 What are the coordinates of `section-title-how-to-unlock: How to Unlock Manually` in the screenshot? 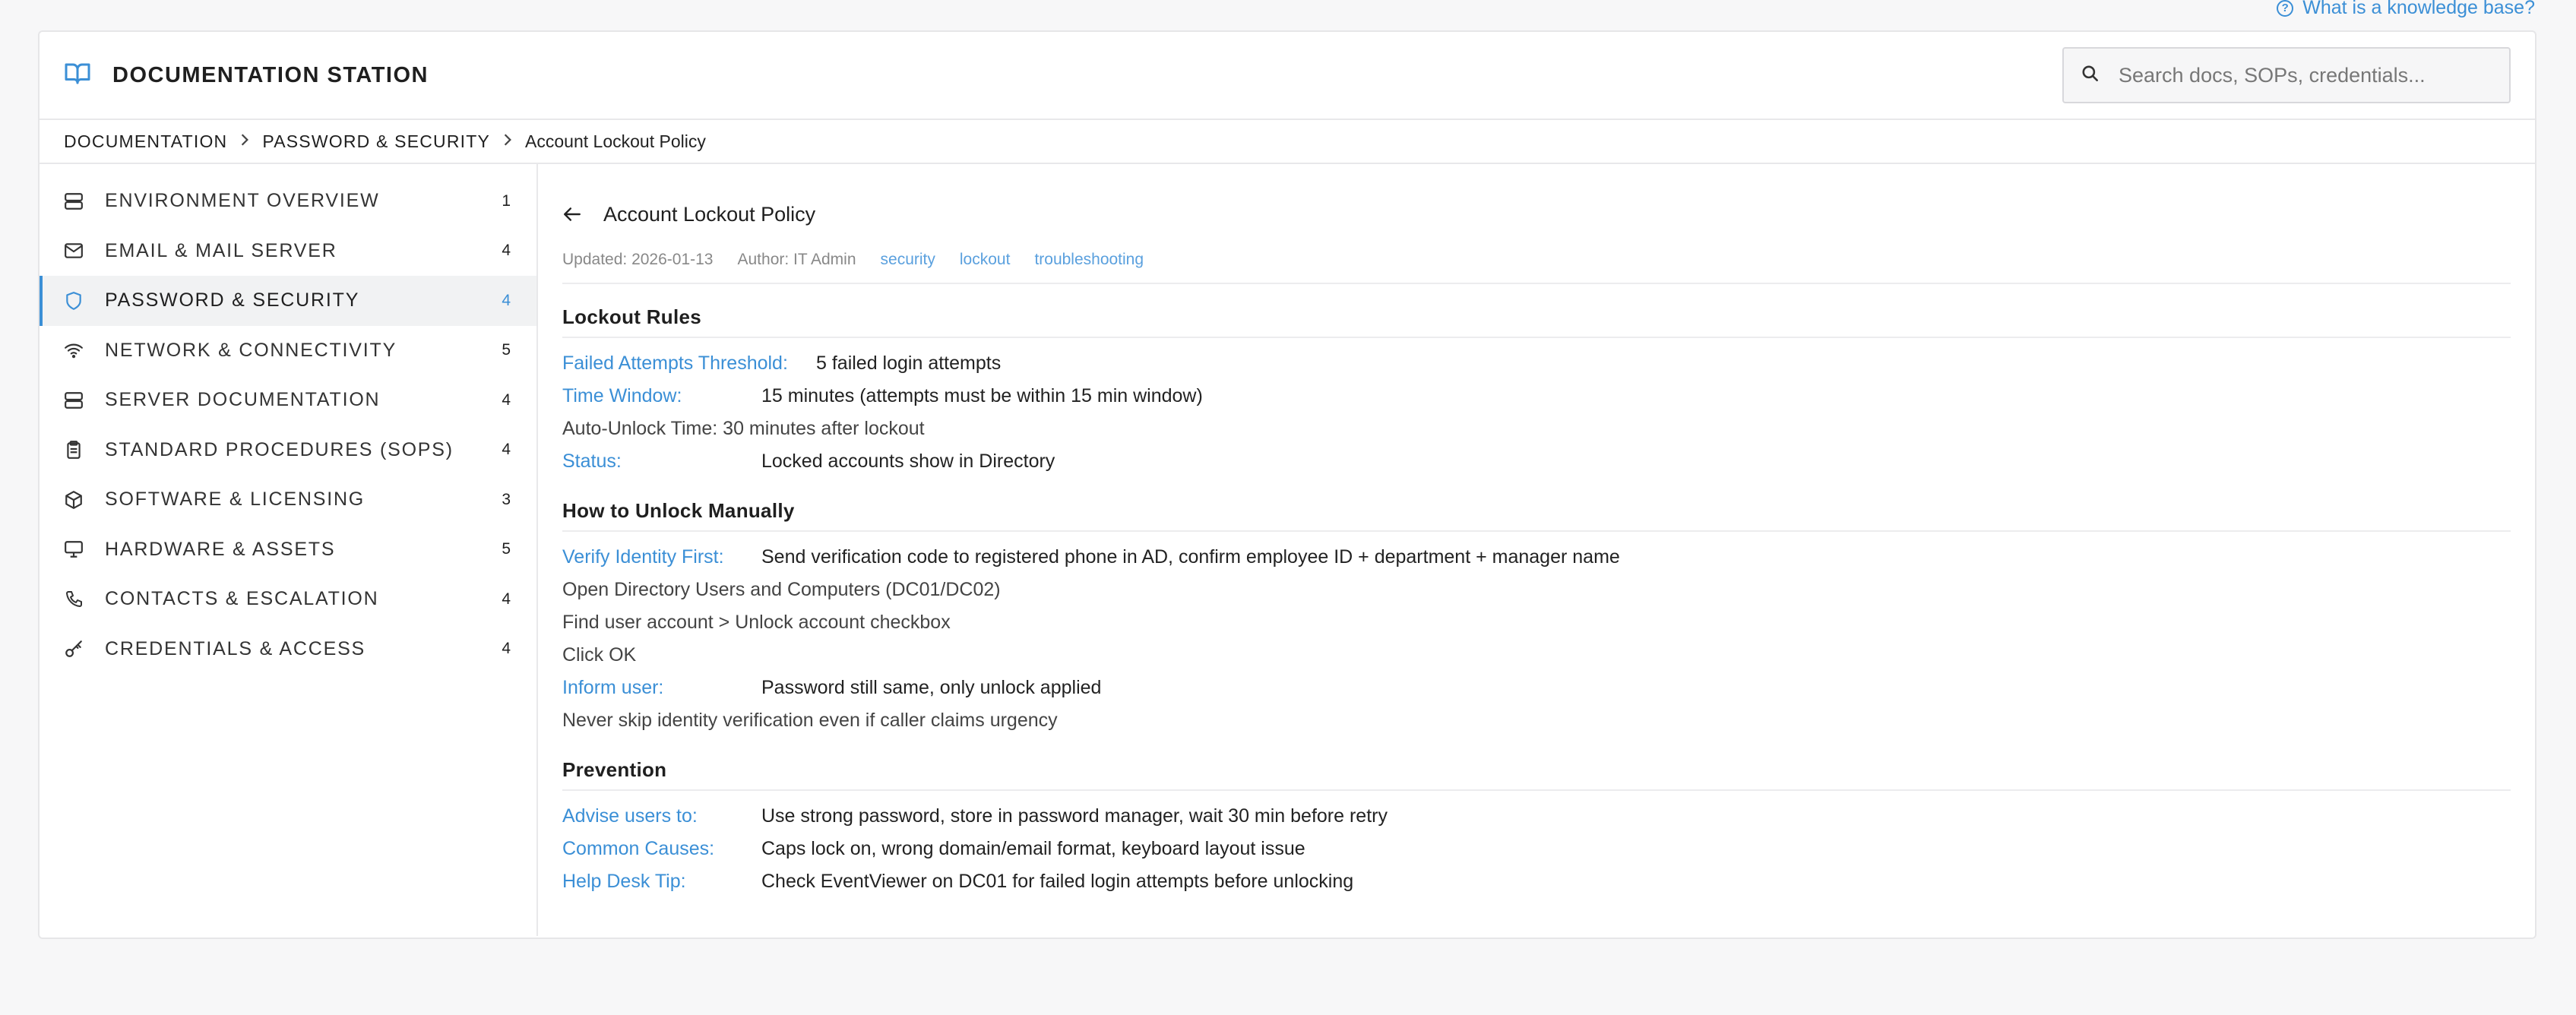 It's located at (1536, 515).